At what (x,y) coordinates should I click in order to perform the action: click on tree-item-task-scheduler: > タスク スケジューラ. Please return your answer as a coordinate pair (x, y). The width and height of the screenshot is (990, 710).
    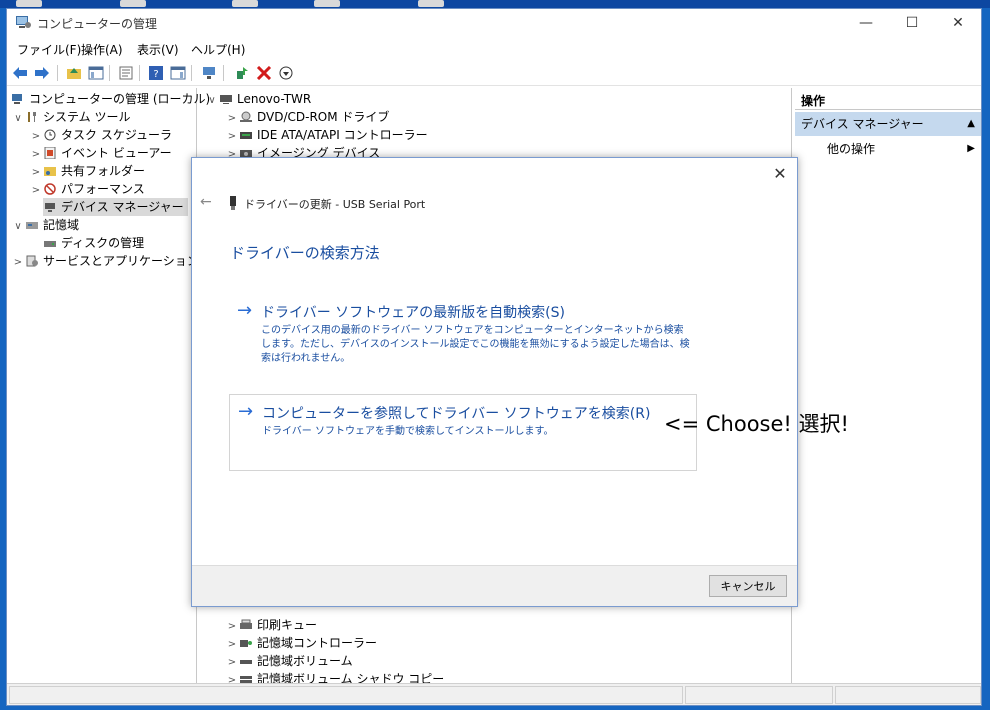
    Looking at the image, I should click on (100, 135).